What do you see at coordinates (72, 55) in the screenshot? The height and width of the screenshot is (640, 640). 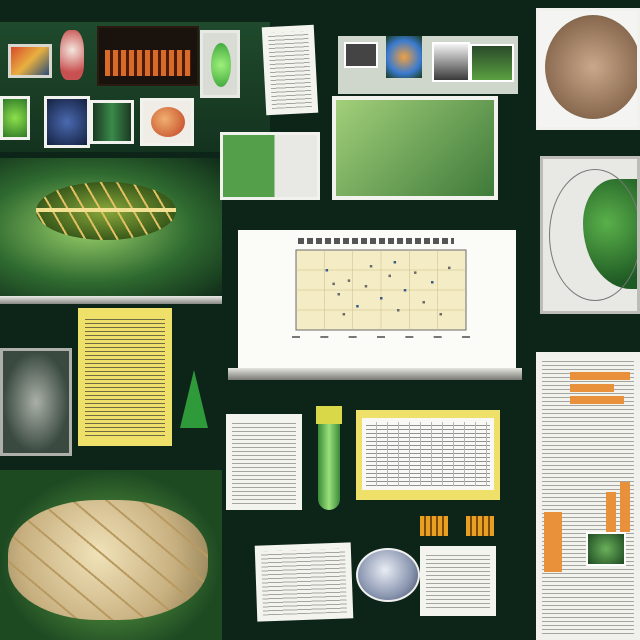 I see `thumbnail-figurine` at bounding box center [72, 55].